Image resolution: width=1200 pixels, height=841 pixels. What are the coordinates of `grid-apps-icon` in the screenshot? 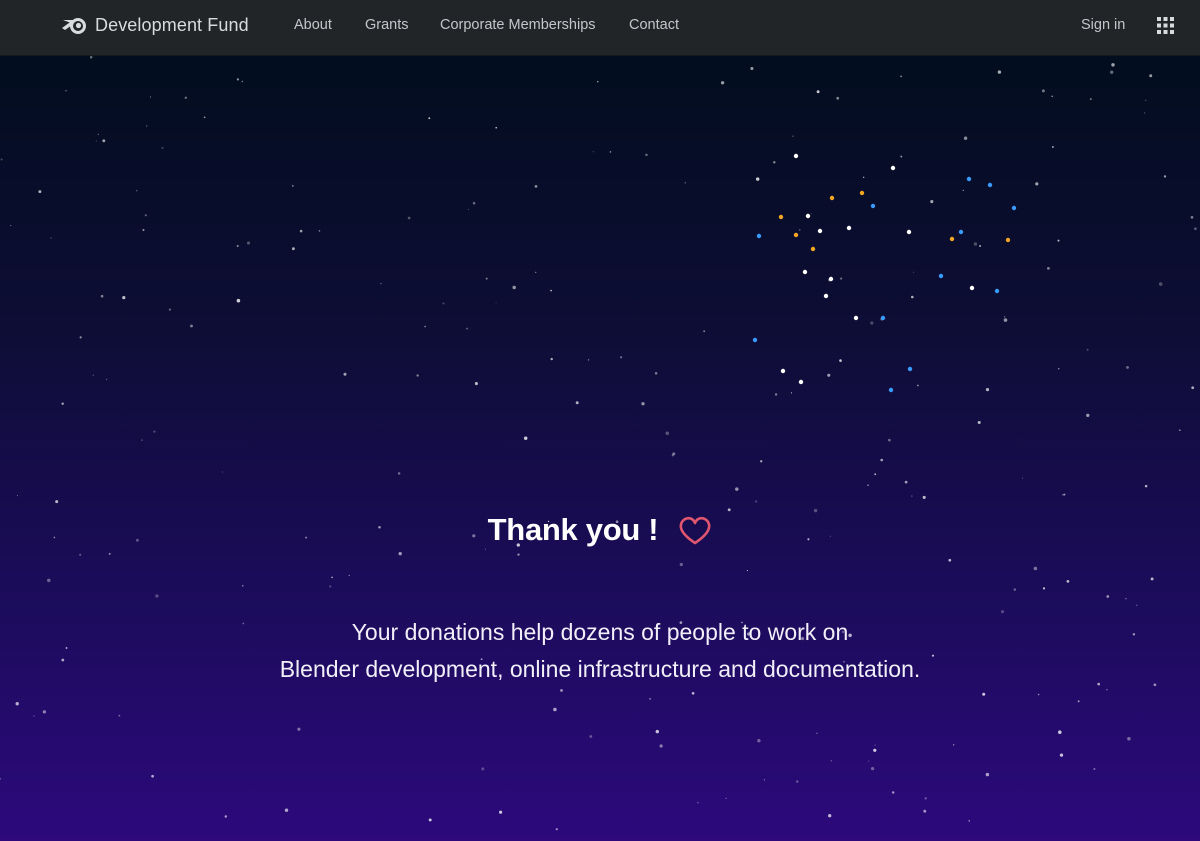 It's located at (1165, 25).